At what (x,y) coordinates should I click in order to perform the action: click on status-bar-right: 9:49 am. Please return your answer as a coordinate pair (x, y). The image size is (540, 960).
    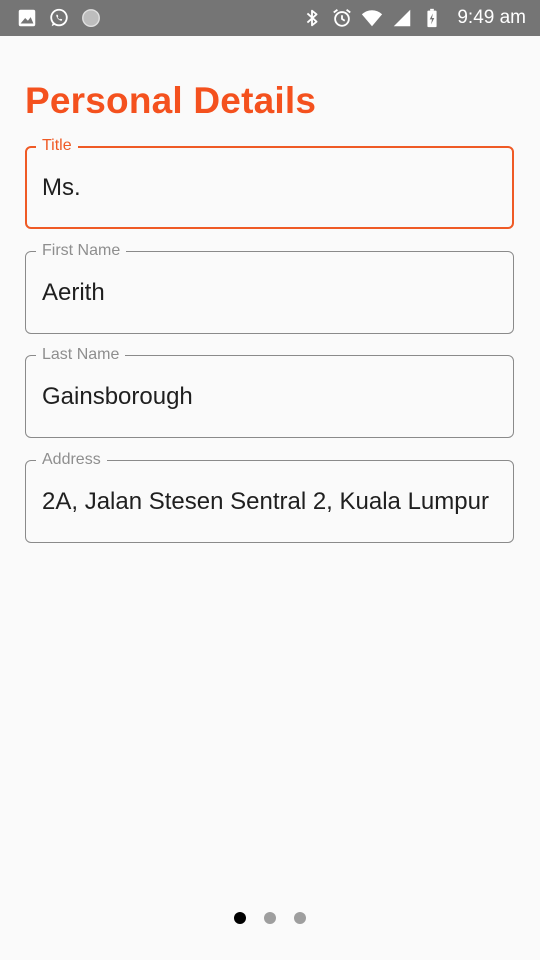
    Looking at the image, I should click on (413, 18).